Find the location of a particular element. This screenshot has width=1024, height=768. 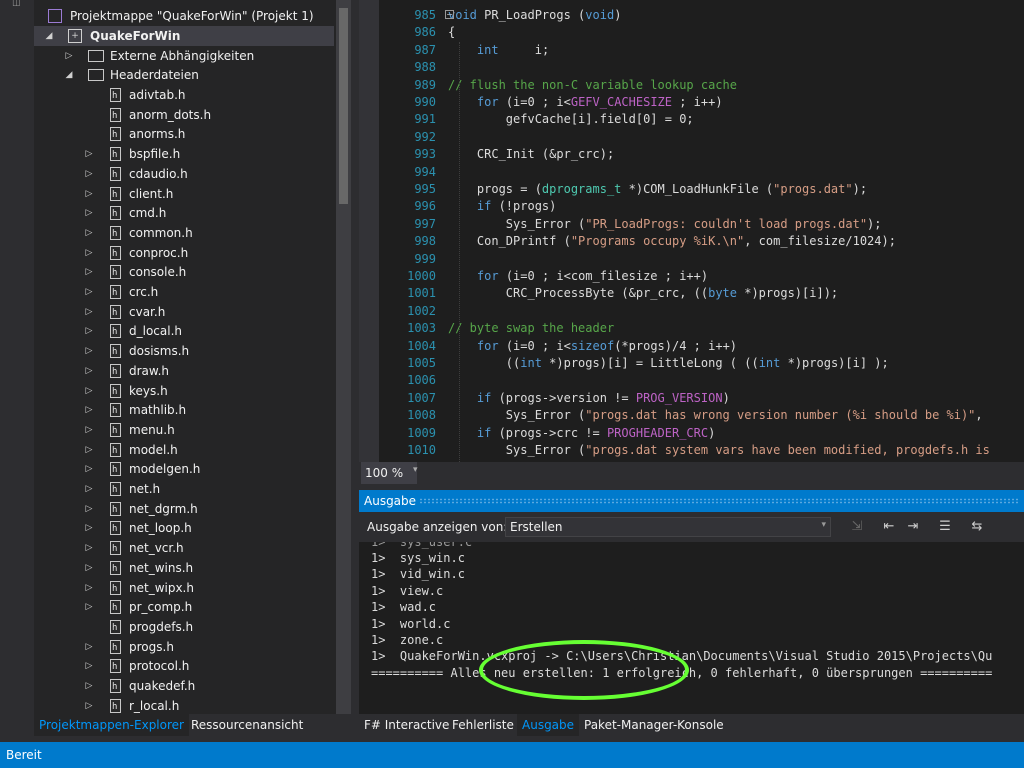

tree-row-external-deps: ▷ Externe Abhängigkeiten is located at coordinates (184, 56).